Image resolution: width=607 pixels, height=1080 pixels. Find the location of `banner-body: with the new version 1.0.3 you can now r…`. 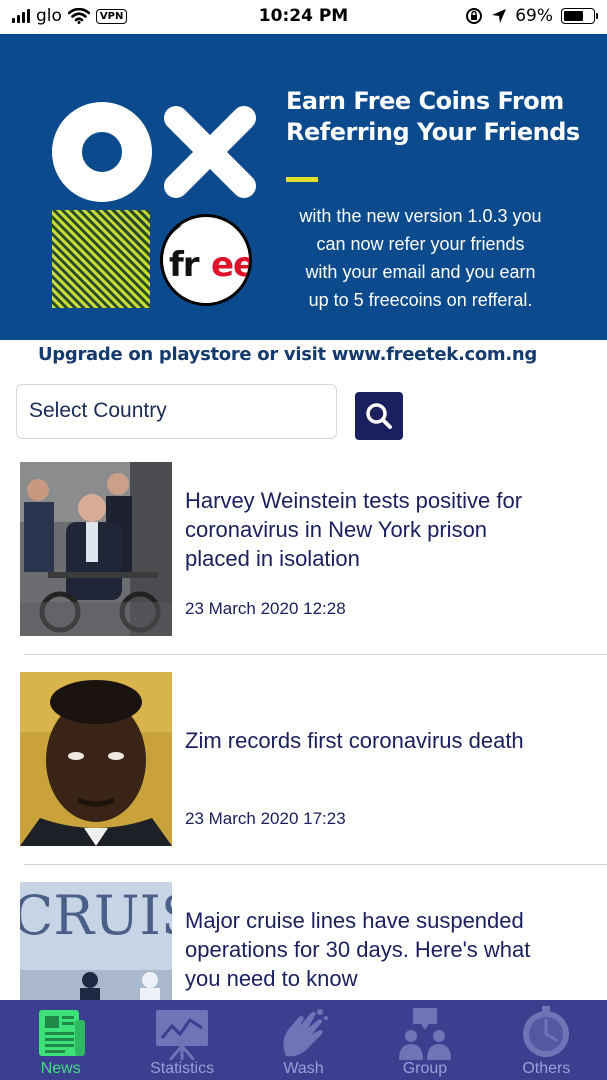

banner-body: with the new version 1.0.3 you can now r… is located at coordinates (420, 258).